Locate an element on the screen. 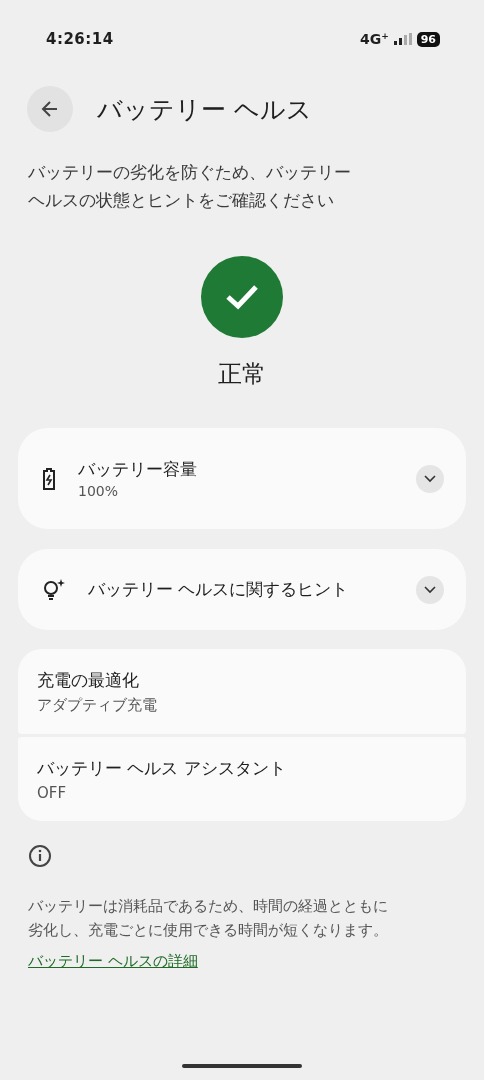 The image size is (484, 1080). setting-title: バッテリー ヘルス アシスタント is located at coordinates (162, 768).